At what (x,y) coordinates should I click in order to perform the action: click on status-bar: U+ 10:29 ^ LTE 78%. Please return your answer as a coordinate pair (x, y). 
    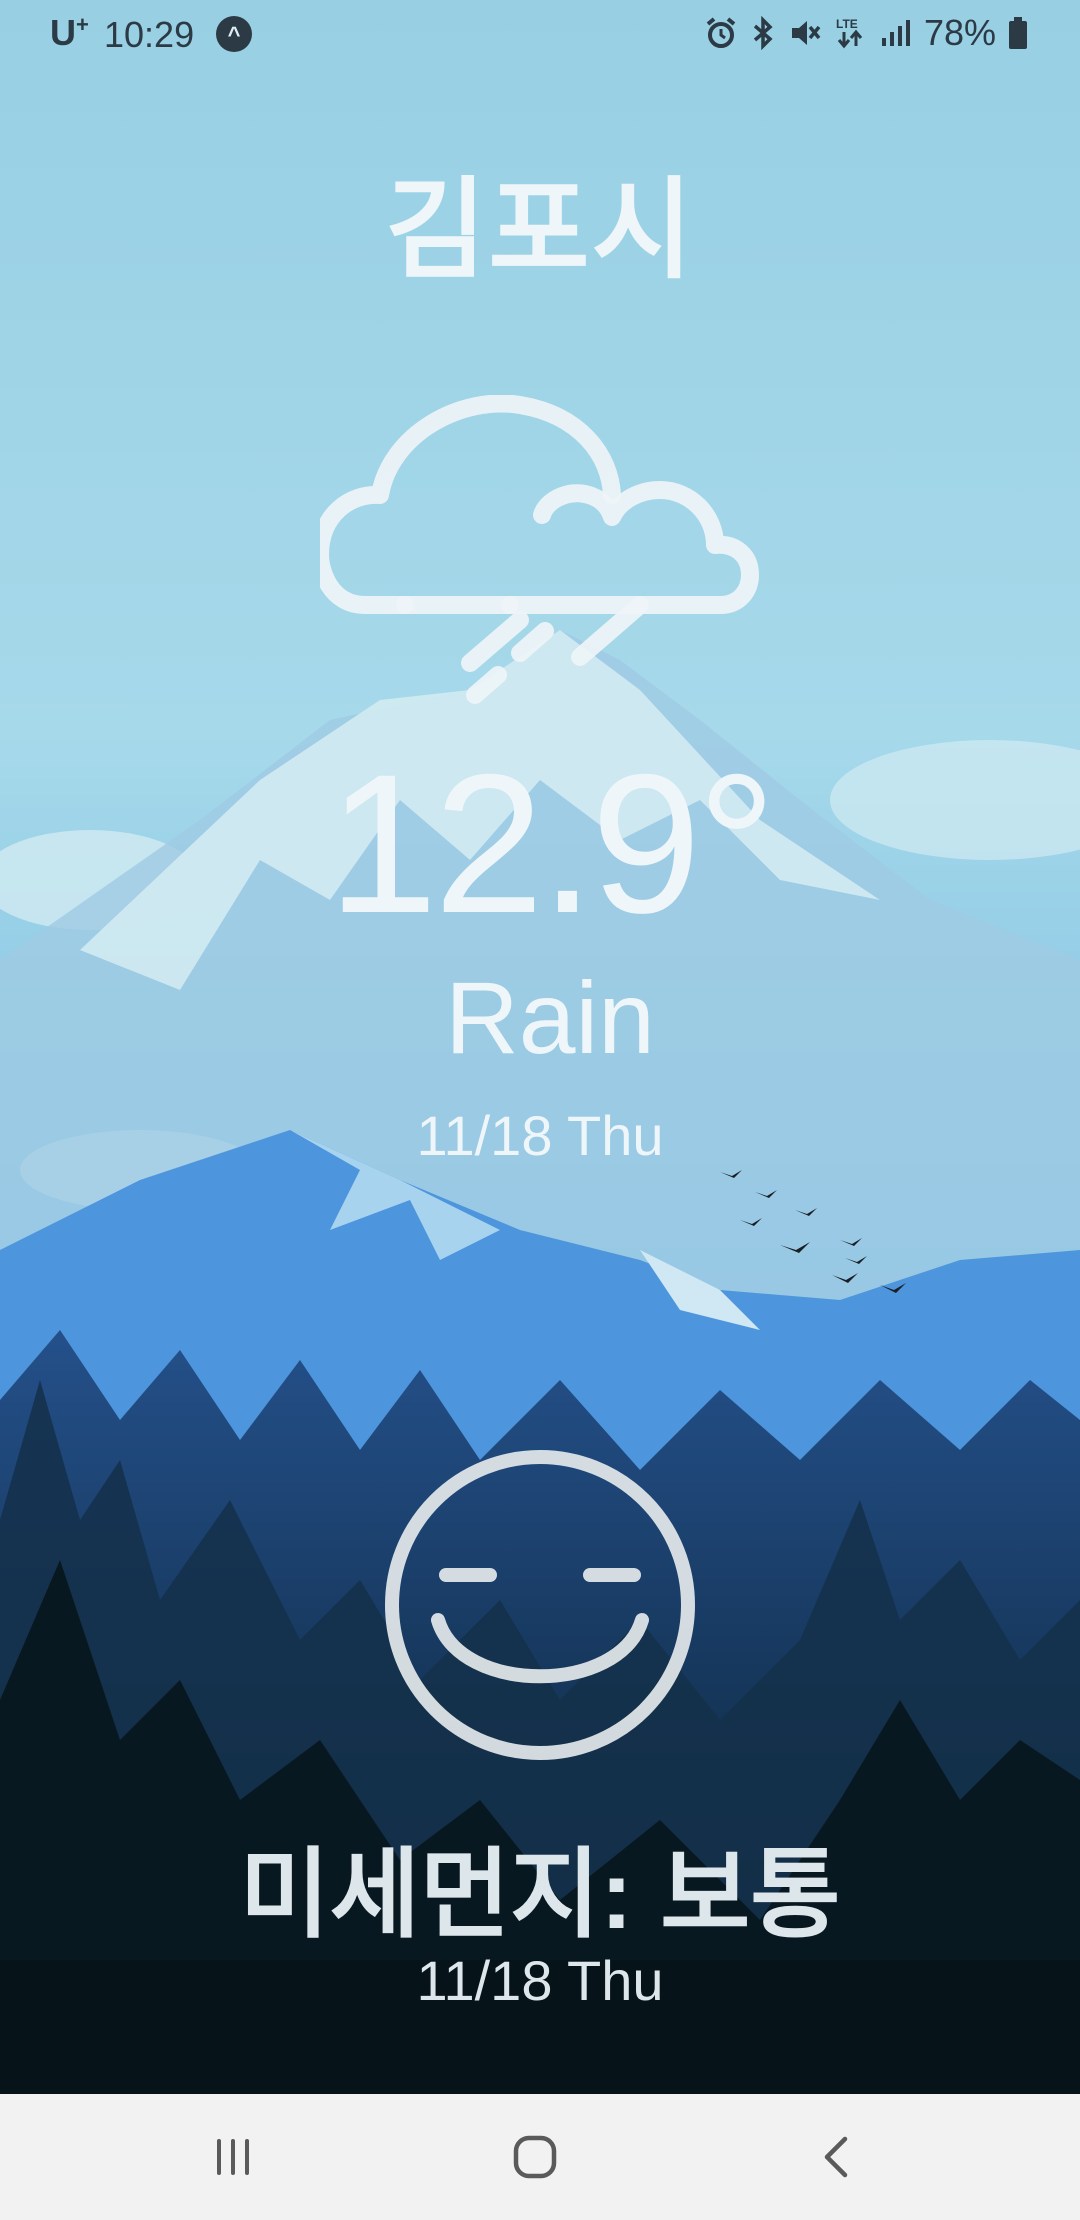
    Looking at the image, I should click on (540, 34).